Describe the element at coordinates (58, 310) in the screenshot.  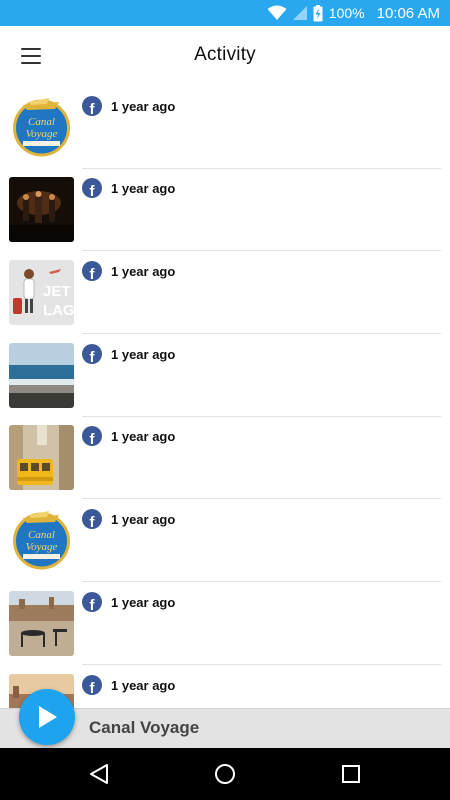
I see `svg-text: LAG` at that location.